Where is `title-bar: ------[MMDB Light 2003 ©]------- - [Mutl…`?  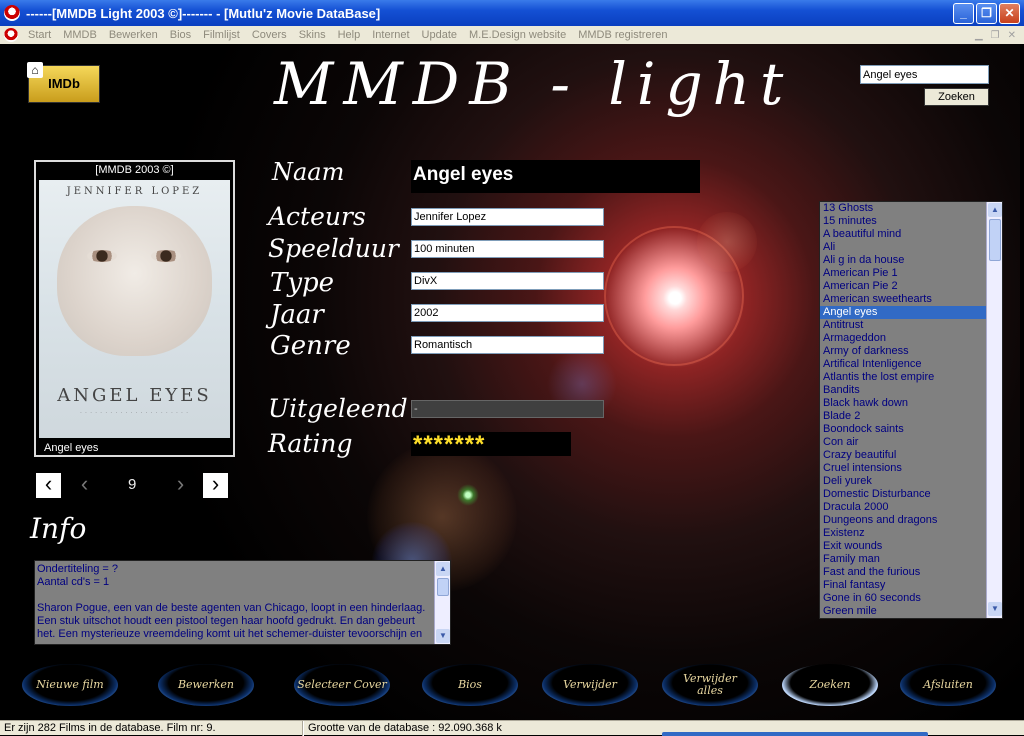
title-bar: ------[MMDB Light 2003 ©]------- - [Mutl… is located at coordinates (512, 13).